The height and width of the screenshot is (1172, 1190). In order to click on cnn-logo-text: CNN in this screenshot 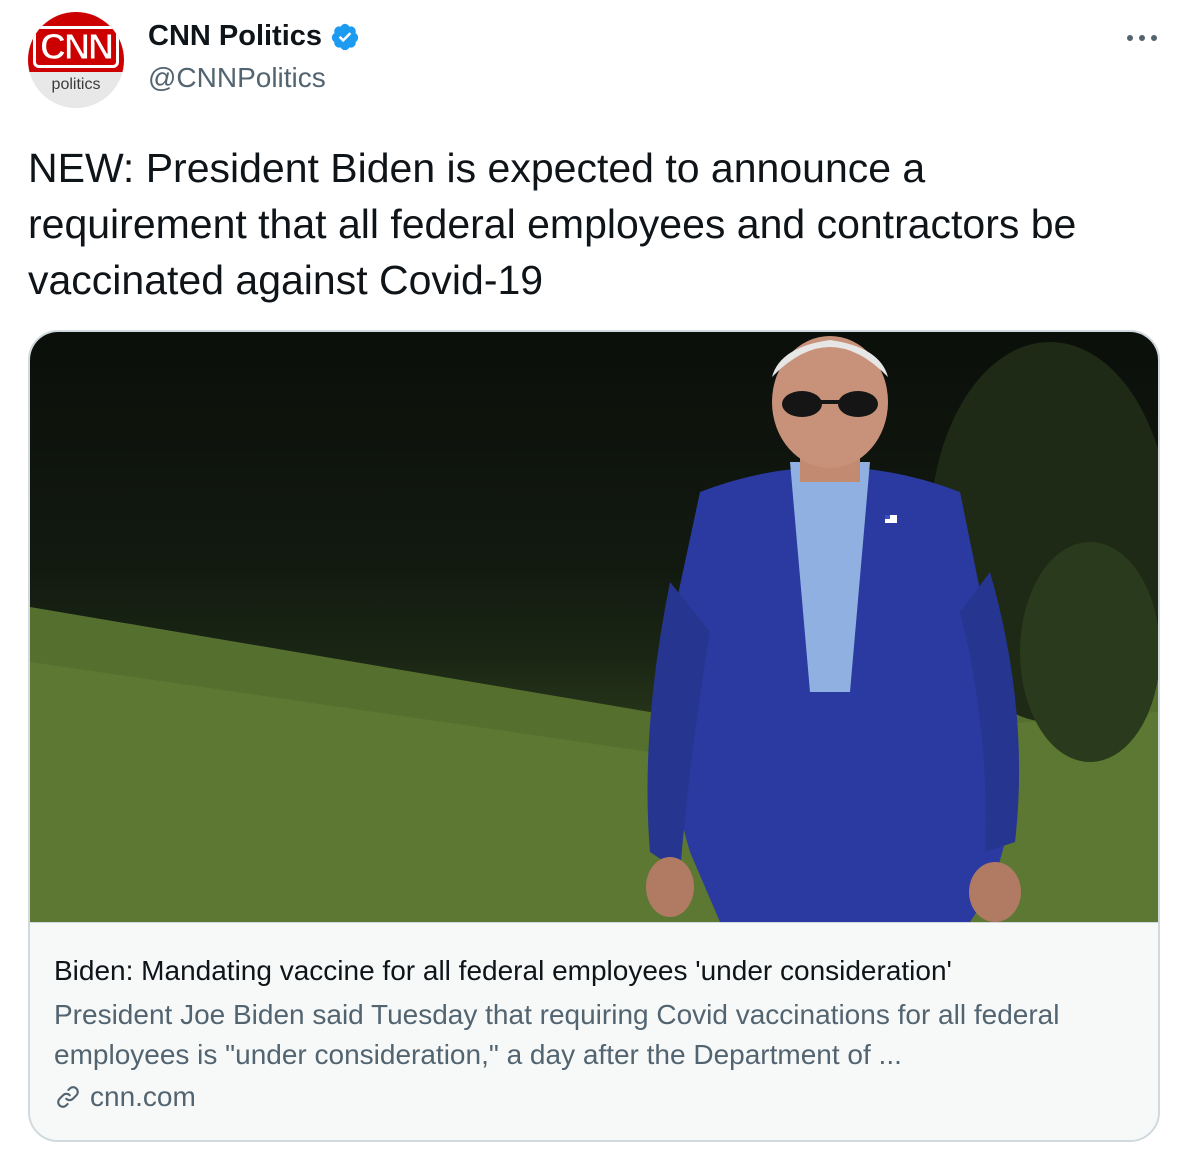, I will do `click(76, 47)`.